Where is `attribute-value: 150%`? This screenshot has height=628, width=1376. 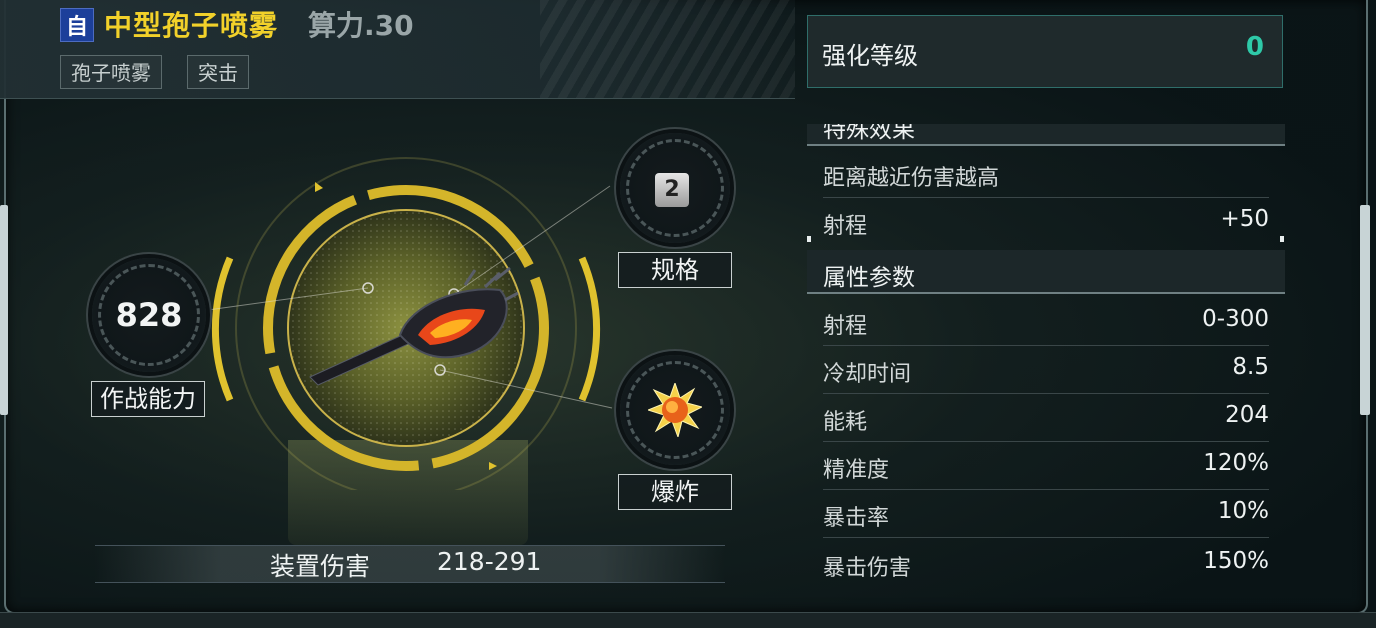
attribute-value: 150% is located at coordinates (1236, 561).